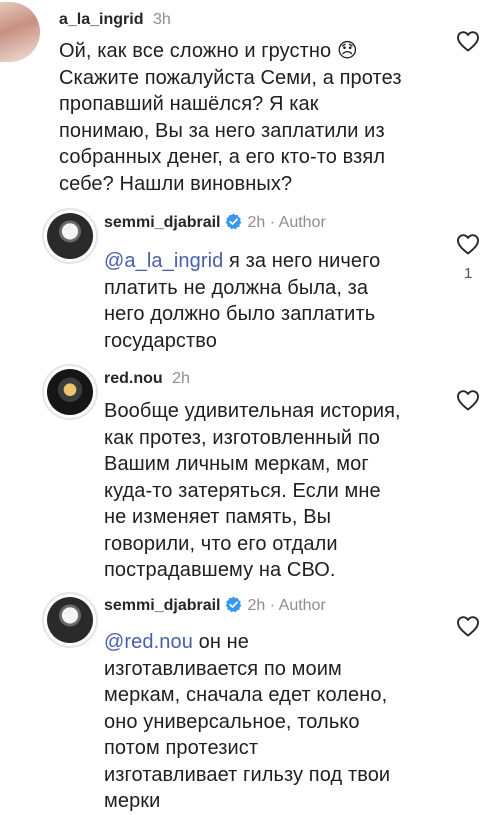  What do you see at coordinates (236, 287) in the screenshot?
I see `comment-line: платить не должна была, за` at bounding box center [236, 287].